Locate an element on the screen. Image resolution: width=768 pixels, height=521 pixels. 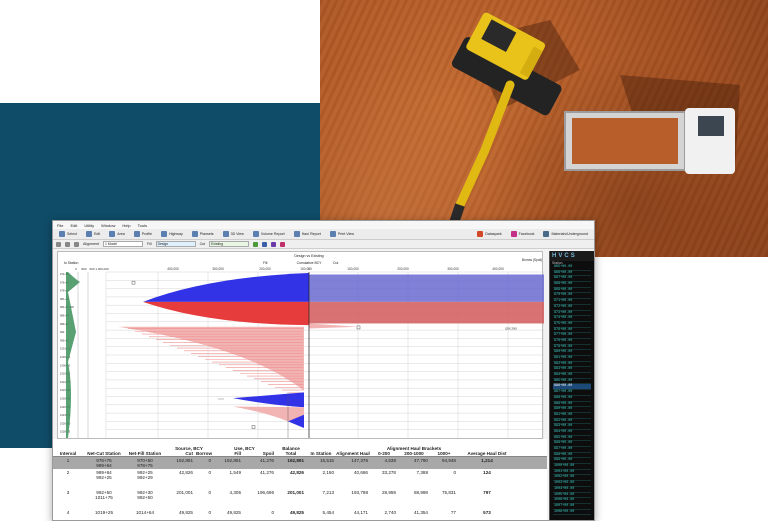
edit-button: Edit is located at coordinates (93, 234).